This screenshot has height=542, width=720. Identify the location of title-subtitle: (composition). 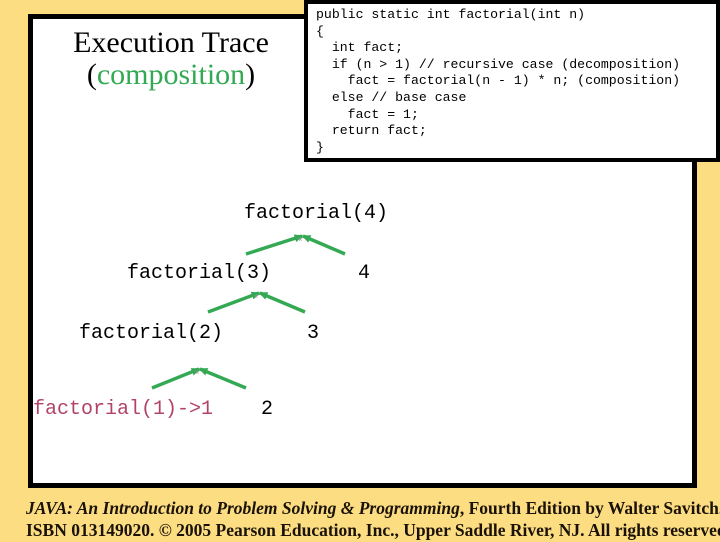
(171, 75).